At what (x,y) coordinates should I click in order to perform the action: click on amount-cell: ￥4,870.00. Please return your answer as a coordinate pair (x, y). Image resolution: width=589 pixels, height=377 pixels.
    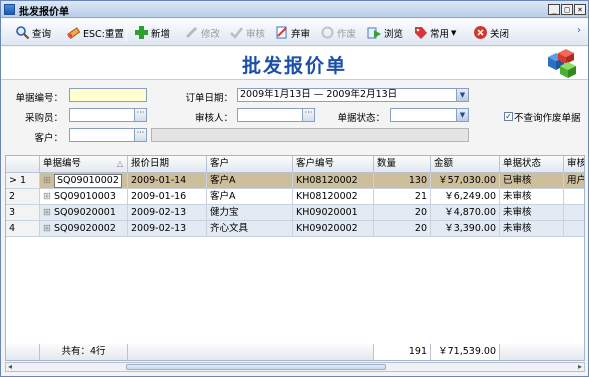
    Looking at the image, I should click on (465, 213).